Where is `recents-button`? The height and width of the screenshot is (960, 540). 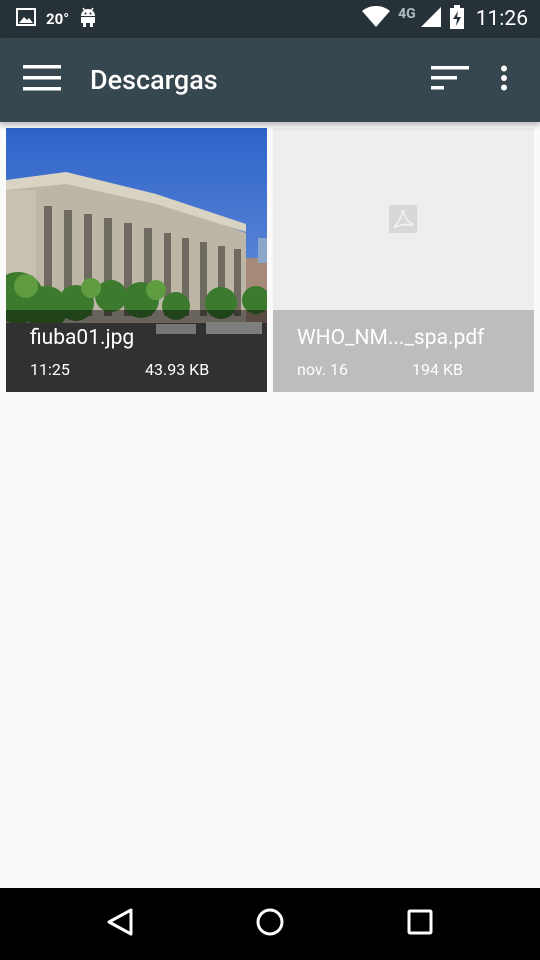
recents-button is located at coordinates (420, 924).